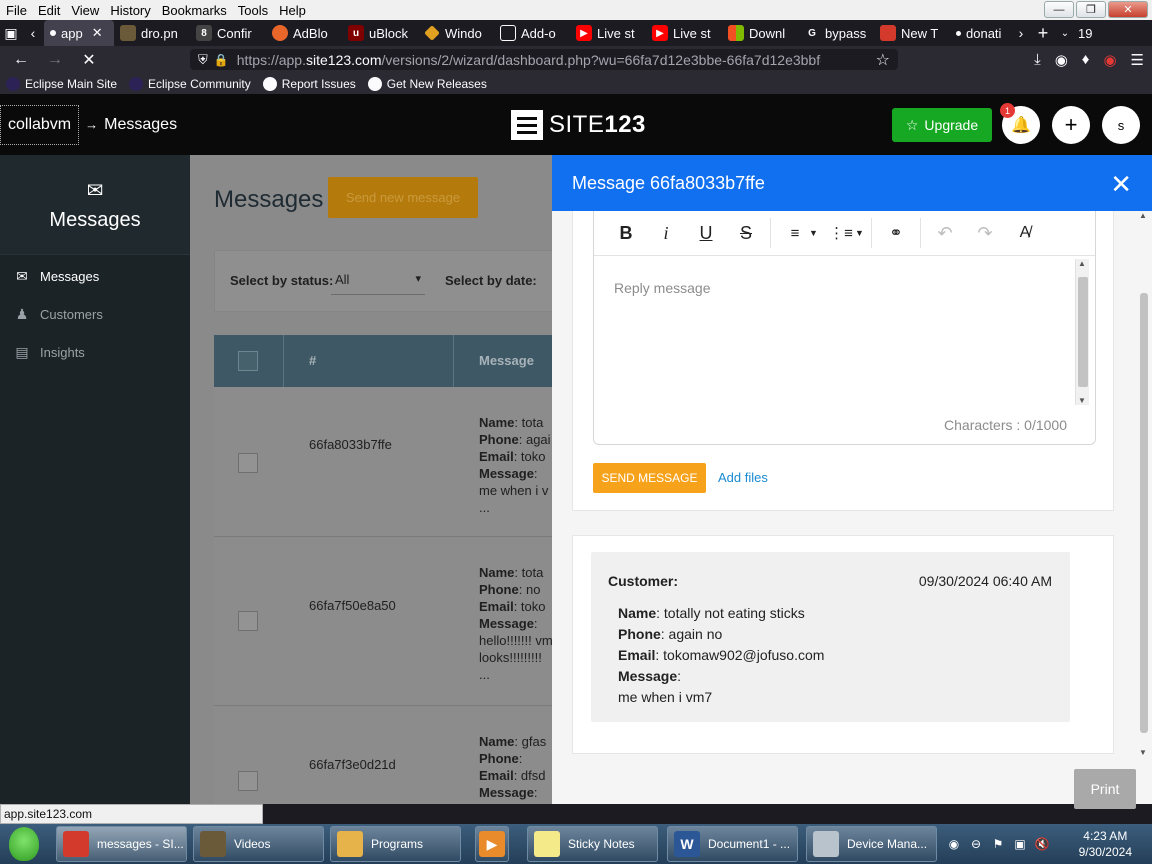  What do you see at coordinates (945, 233) in the screenshot?
I see `undo-icon: ↶` at bounding box center [945, 233].